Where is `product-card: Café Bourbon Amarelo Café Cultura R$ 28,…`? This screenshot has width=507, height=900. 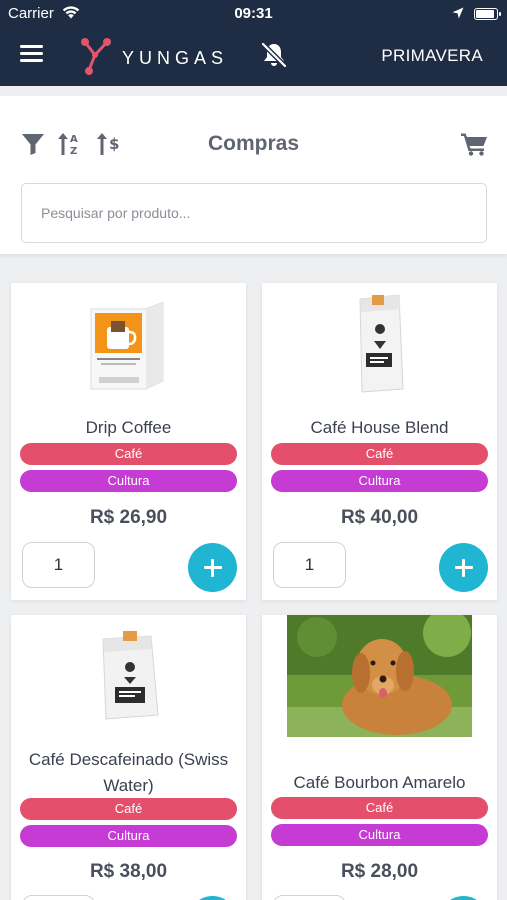
product-card: Café Bourbon Amarelo Café Cultura R$ 28,… is located at coordinates (379, 757).